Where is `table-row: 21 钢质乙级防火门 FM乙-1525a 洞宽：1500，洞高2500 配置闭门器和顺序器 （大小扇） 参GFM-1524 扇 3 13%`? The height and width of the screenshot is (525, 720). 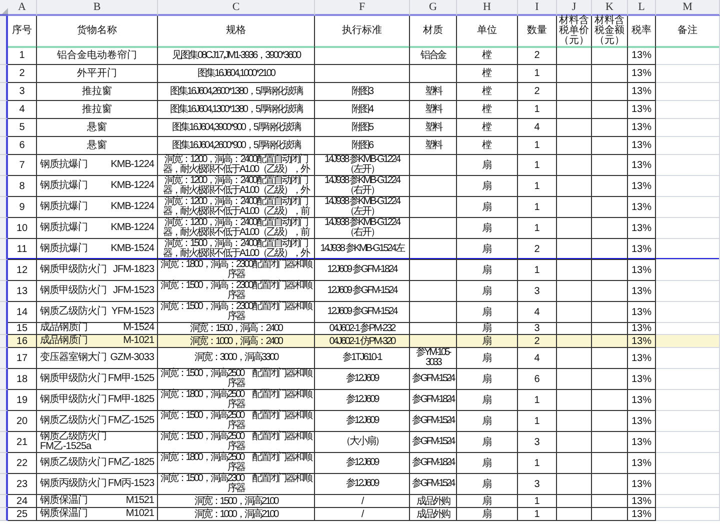
table-row: 21 钢质乙级防火门 FM乙-1525a 洞宽：1500，洞高2500 配置闭门器和顺序器 （大小扇） 参GFM-1524 扇 3 13% is located at coordinates (360, 442).